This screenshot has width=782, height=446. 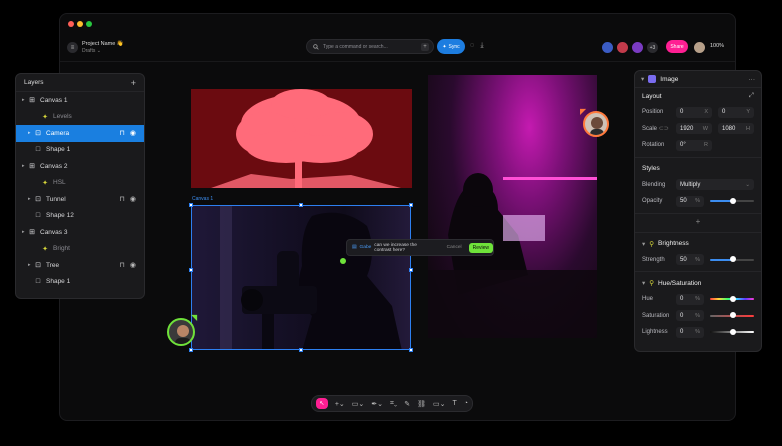 What do you see at coordinates (393, 404) in the screenshot?
I see `crop-tool-icon: ⌗⌄` at bounding box center [393, 404].